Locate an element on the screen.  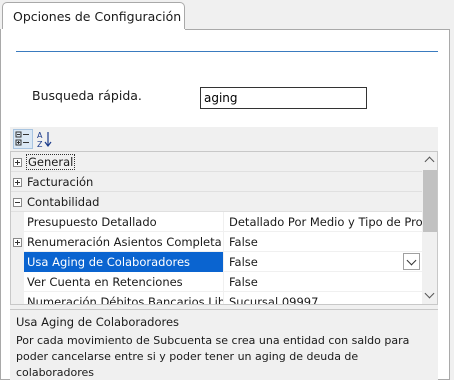
category-row-facturacion: Facturación is located at coordinates (216, 182).